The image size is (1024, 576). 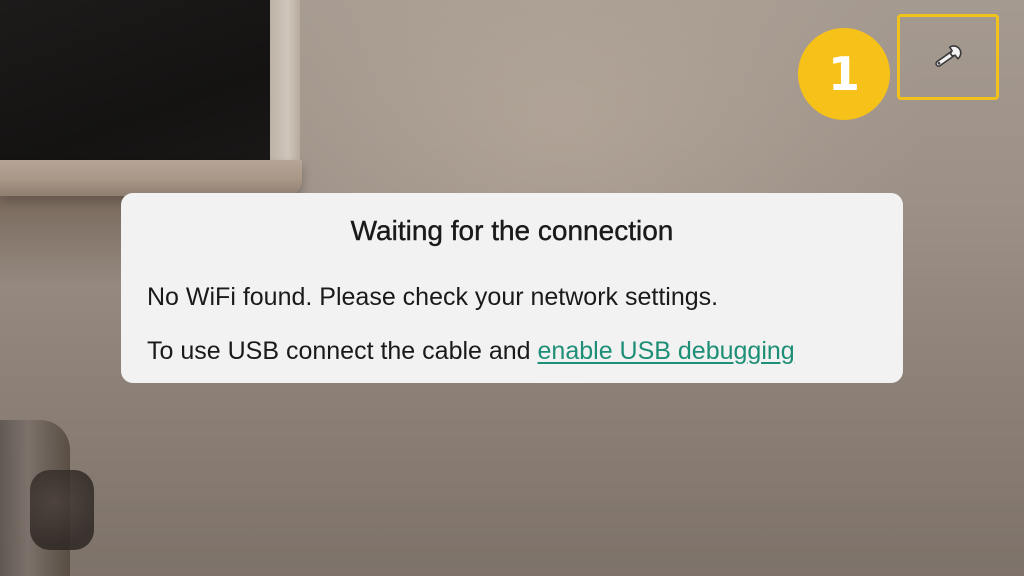 What do you see at coordinates (285, 80) in the screenshot?
I see `background-tv-edge` at bounding box center [285, 80].